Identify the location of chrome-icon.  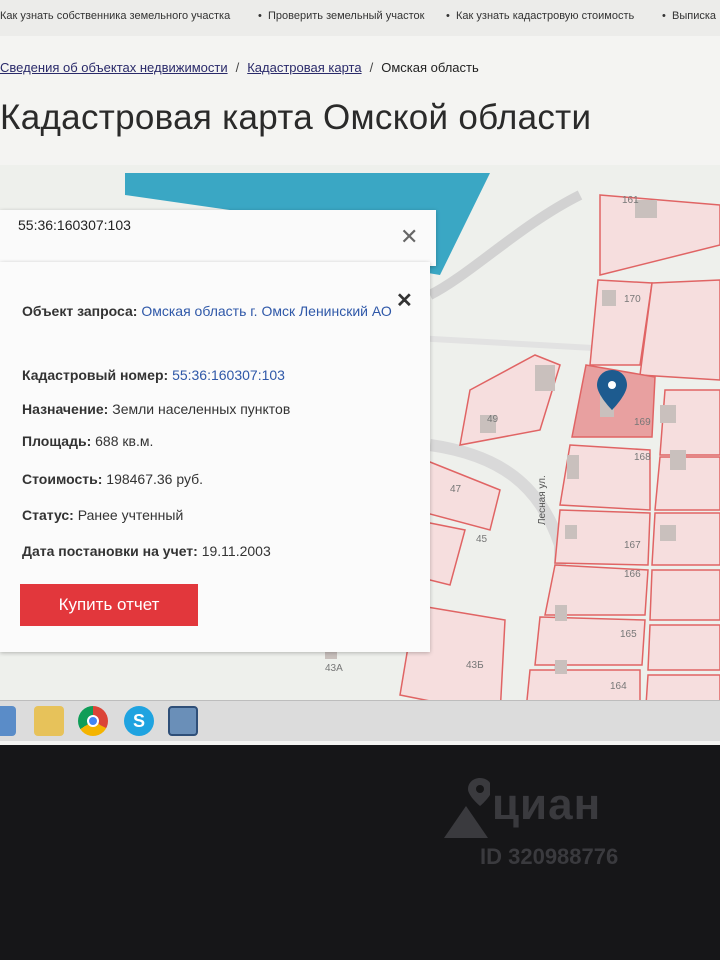
(93, 721).